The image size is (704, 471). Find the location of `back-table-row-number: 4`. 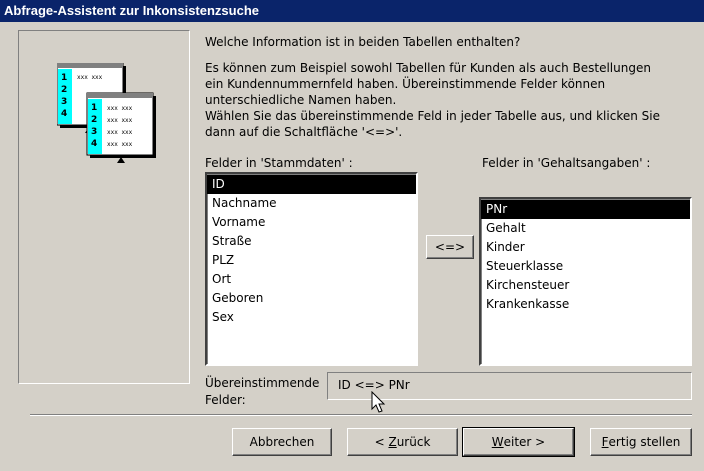

back-table-row-number: 4 is located at coordinates (64, 114).